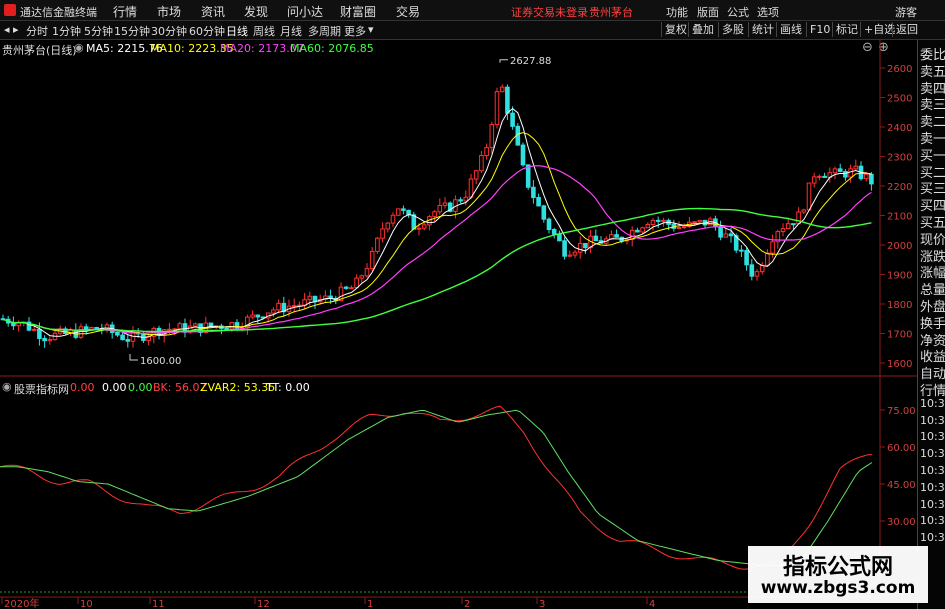 This screenshot has height=609, width=945. Describe the element at coordinates (542, 604) in the screenshot. I see `date-tick-label: 3` at that location.